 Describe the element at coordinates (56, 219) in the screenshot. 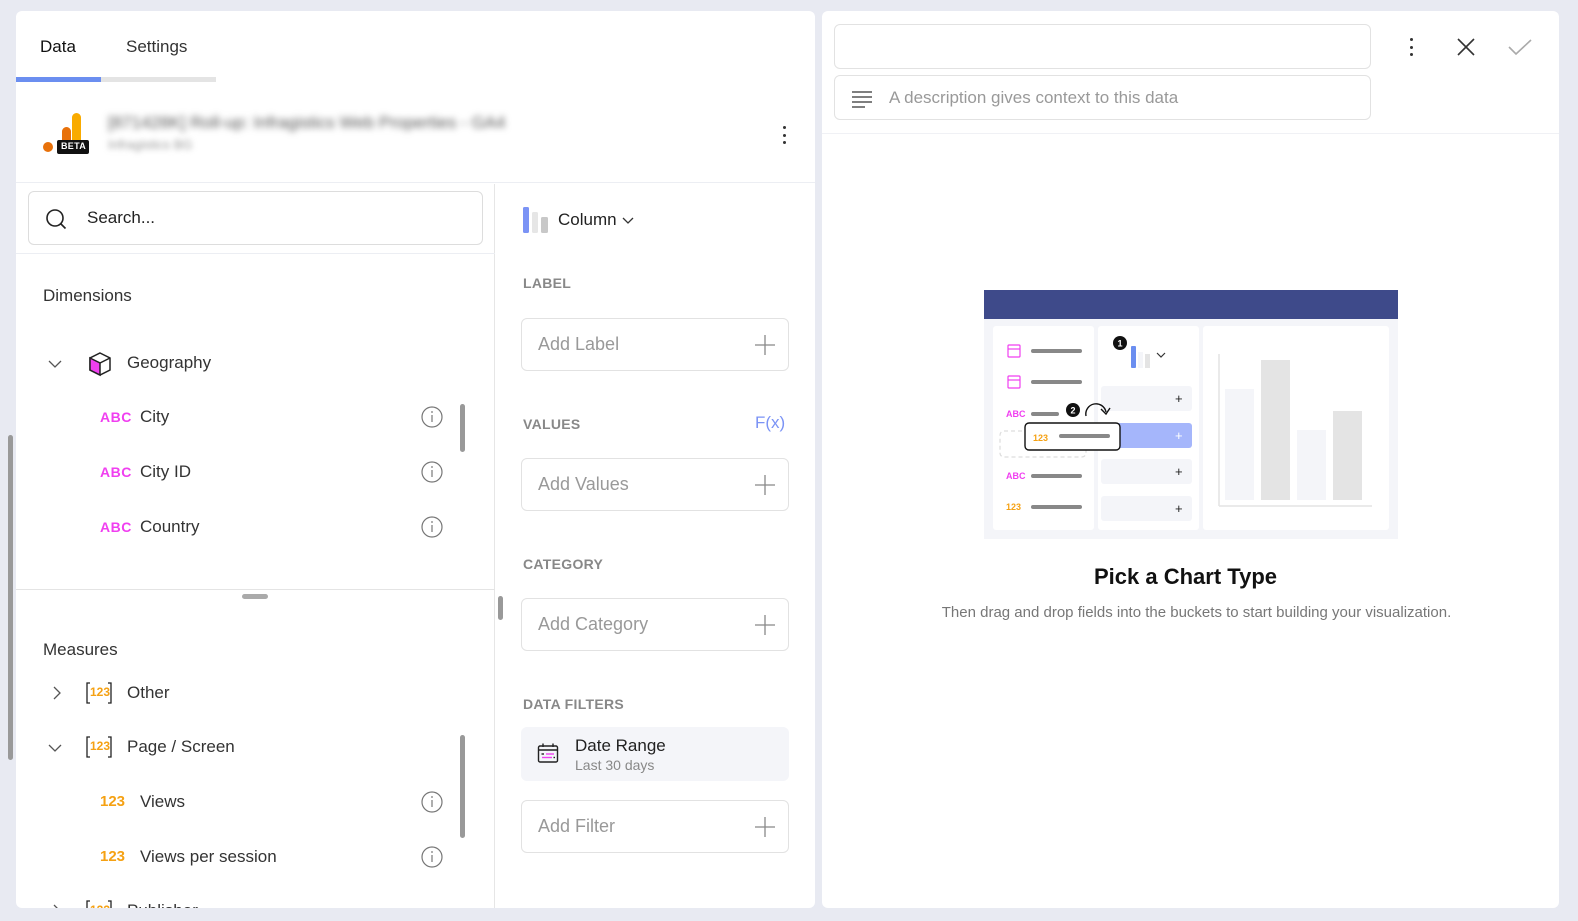

I see `search-icon` at that location.